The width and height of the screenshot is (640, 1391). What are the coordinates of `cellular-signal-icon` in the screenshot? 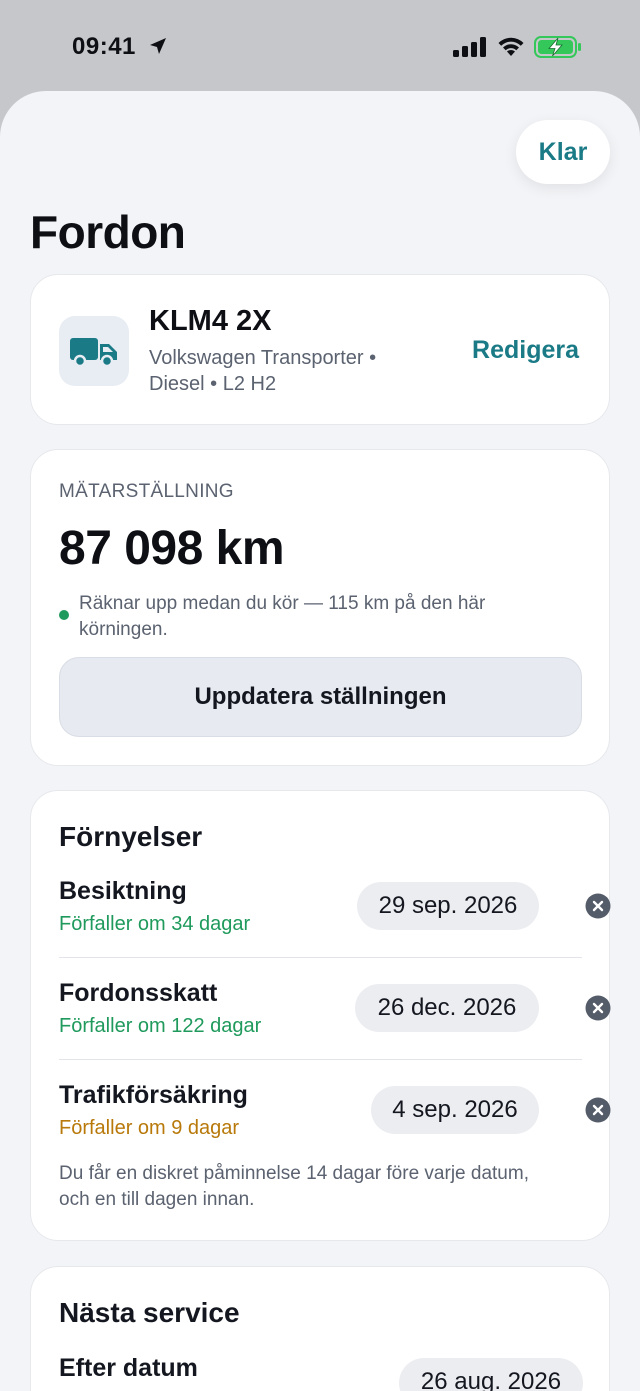 It's located at (469, 47).